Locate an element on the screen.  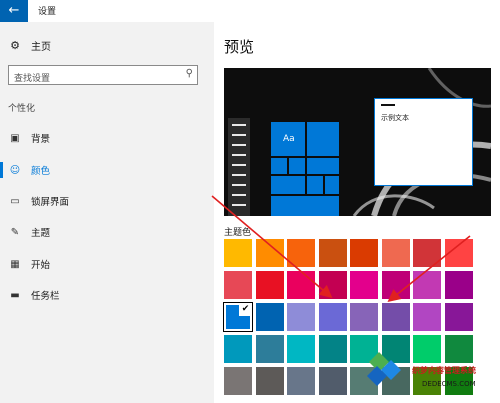
palette-icon: ☺ is located at coordinates (15, 170).